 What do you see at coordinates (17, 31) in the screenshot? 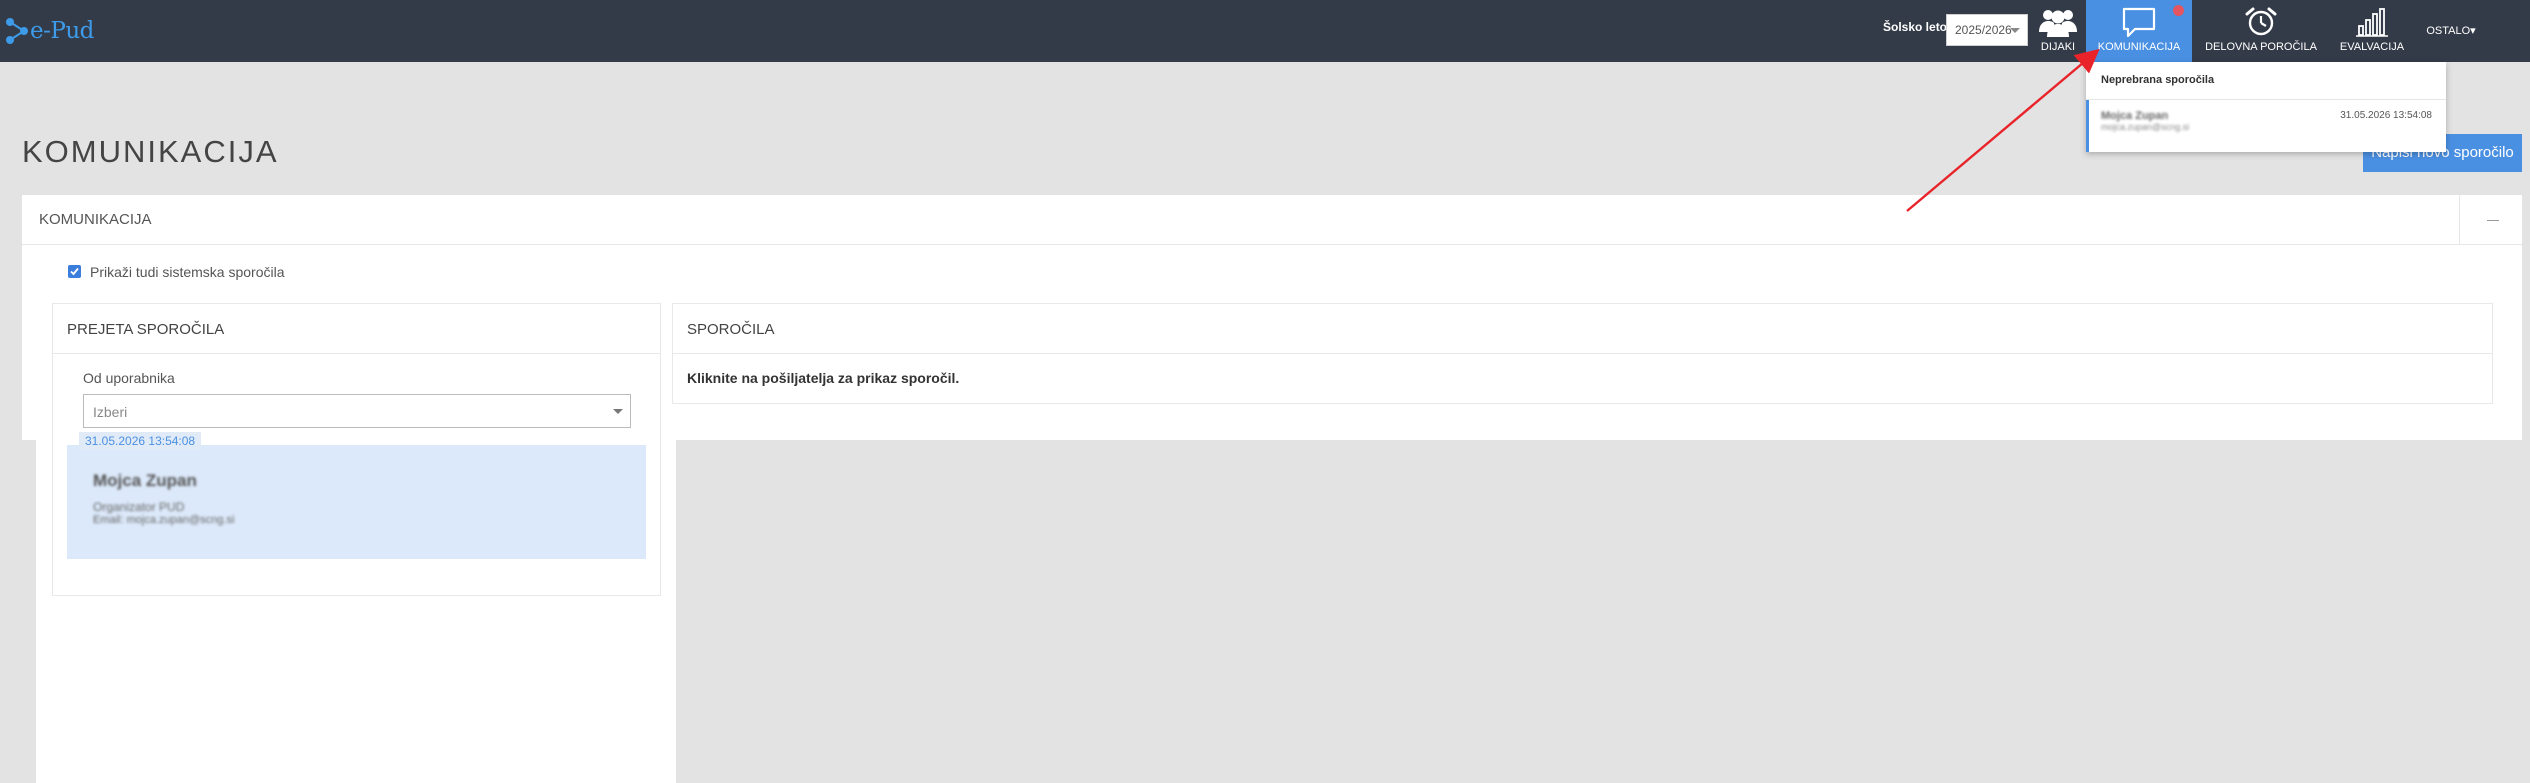
I see `logo-mark-icon` at bounding box center [17, 31].